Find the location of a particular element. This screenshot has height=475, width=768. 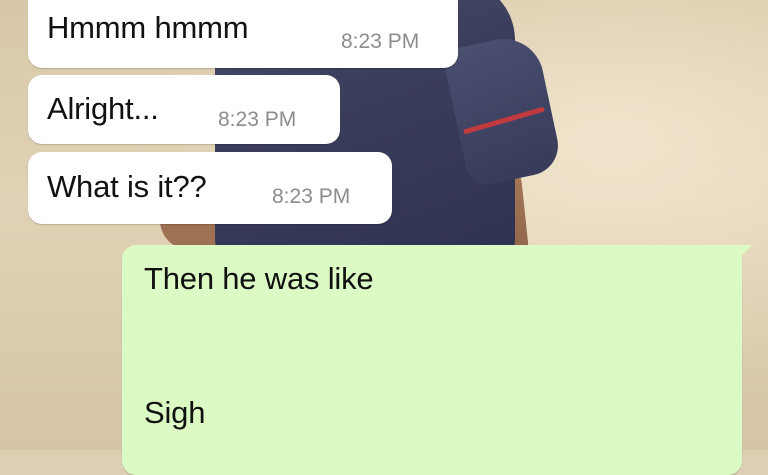

incoming-message-bubble: Alright... 8:23 PM is located at coordinates (184, 109).